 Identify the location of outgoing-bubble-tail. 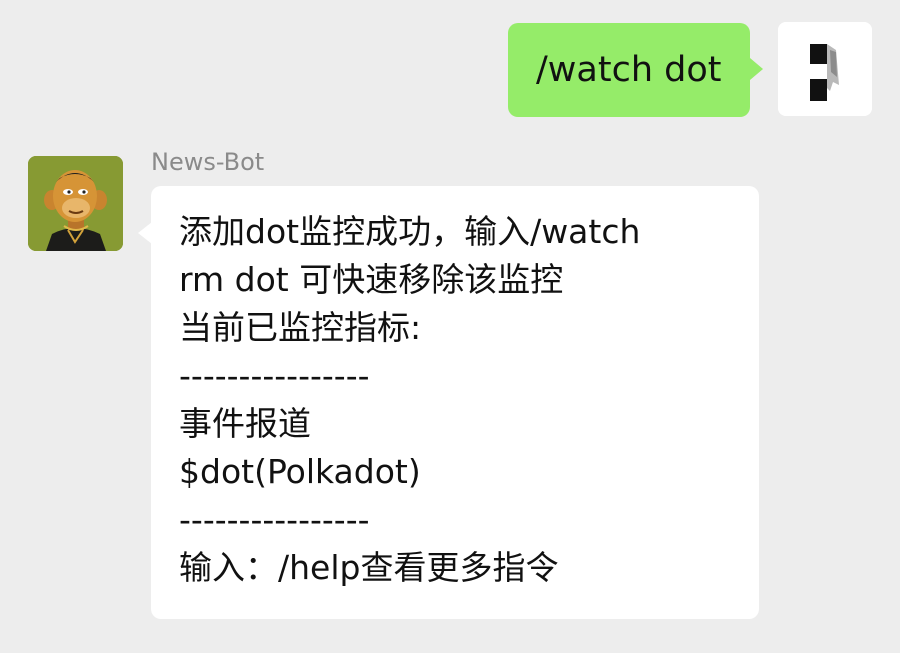
(756, 69).